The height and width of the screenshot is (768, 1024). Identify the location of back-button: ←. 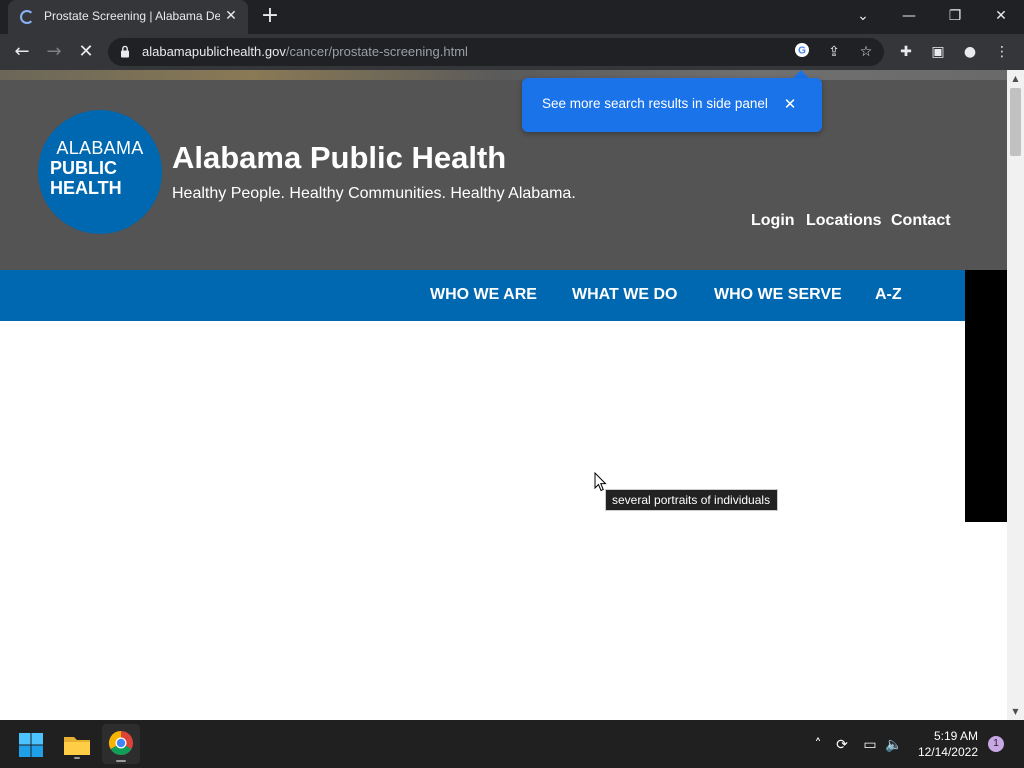
(22, 52).